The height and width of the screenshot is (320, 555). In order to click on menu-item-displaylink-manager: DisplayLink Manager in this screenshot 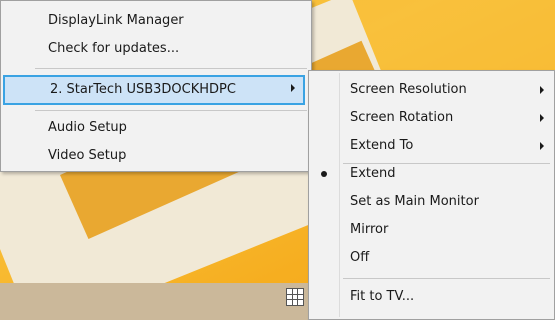, I will do `click(156, 21)`.